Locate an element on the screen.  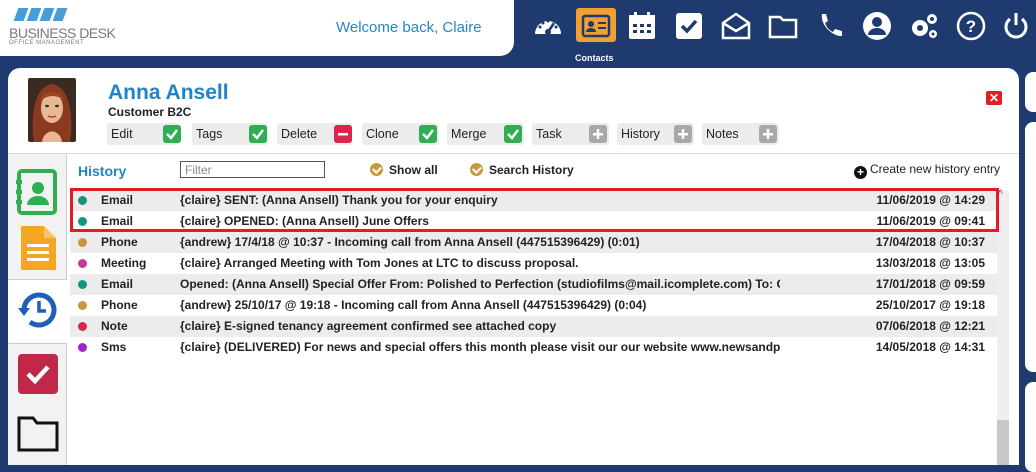
row-date: 25/10/2017 @ 19:18 is located at coordinates (930, 305).